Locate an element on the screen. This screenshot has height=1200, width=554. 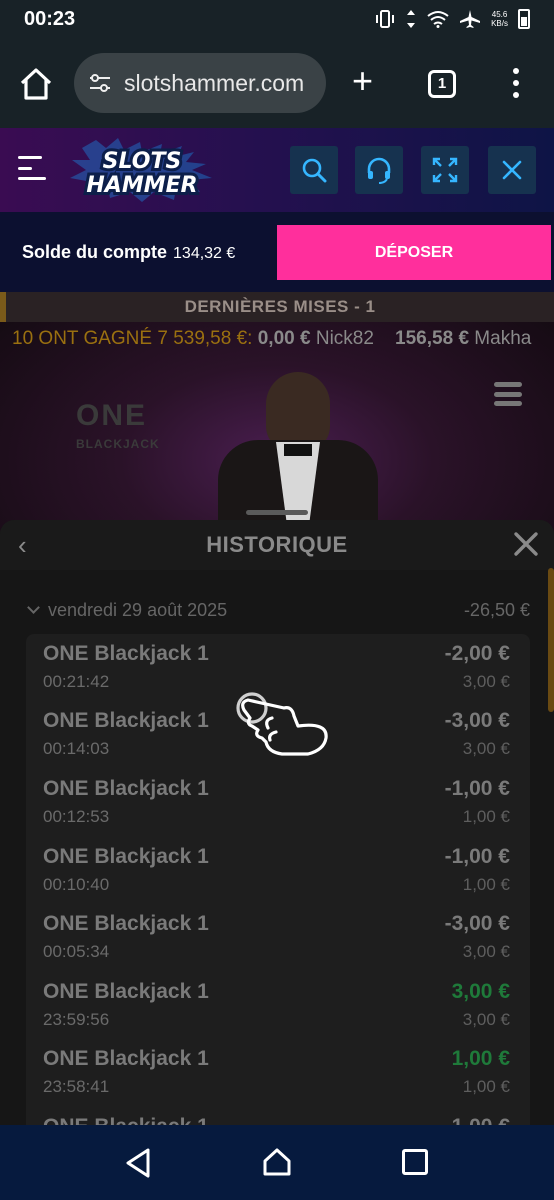
back-triangle-icon is located at coordinates (138, 1163).